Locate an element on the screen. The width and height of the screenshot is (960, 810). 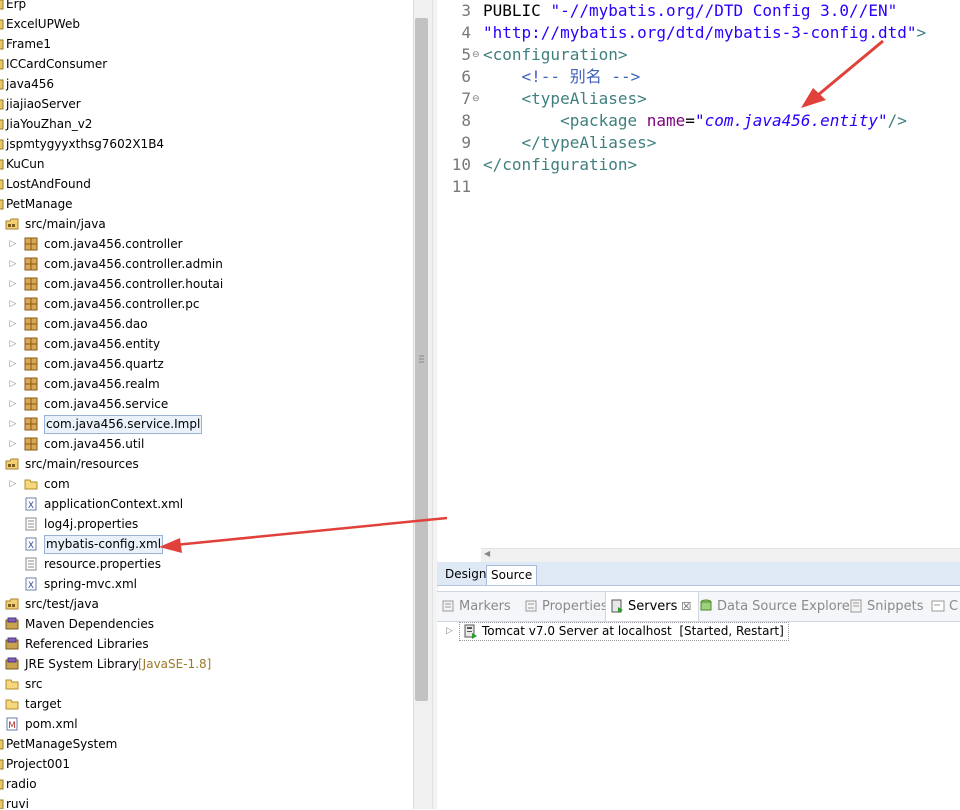
view-tab: C is located at coordinates (943, 606).